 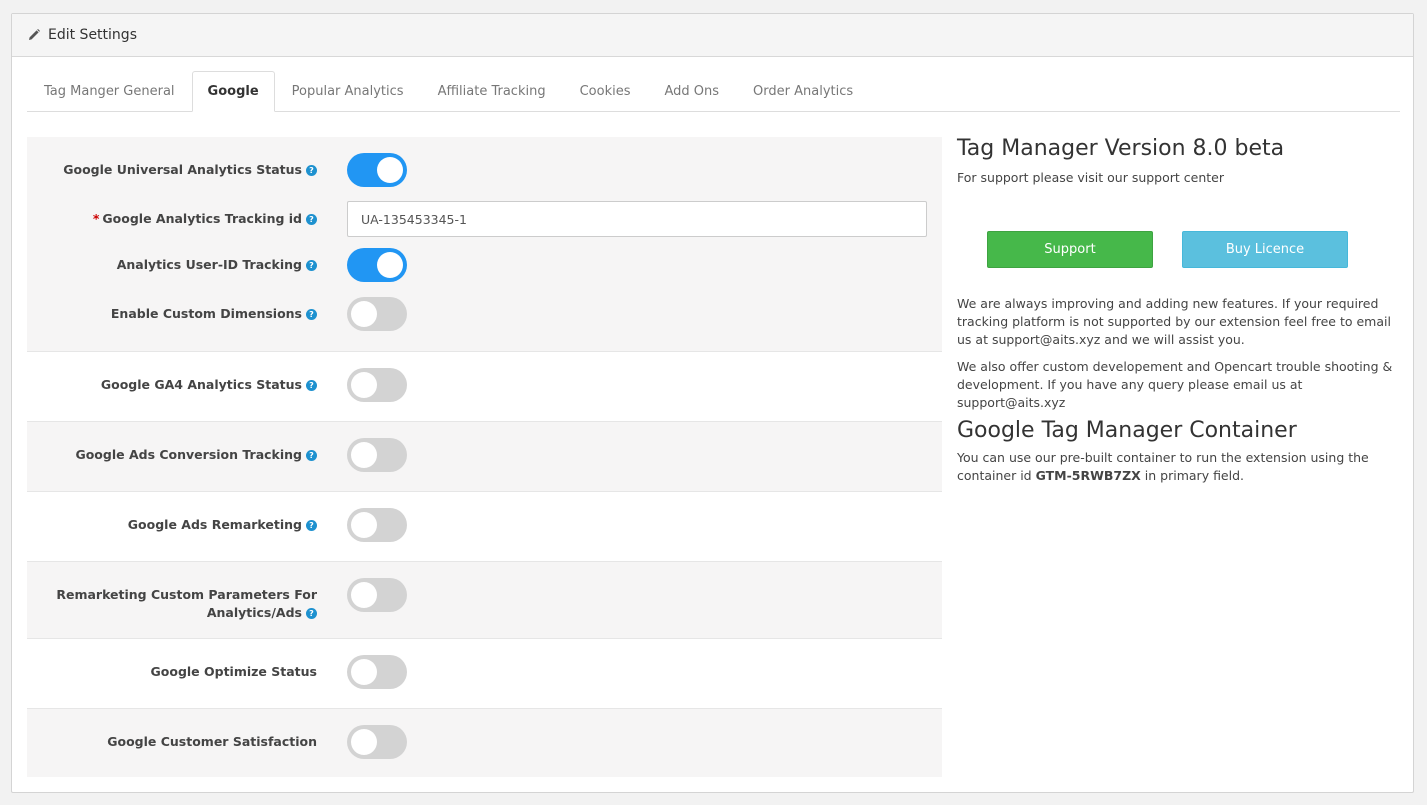 What do you see at coordinates (348, 91) in the screenshot?
I see `tab-popular-analytics: Popular Analytics` at bounding box center [348, 91].